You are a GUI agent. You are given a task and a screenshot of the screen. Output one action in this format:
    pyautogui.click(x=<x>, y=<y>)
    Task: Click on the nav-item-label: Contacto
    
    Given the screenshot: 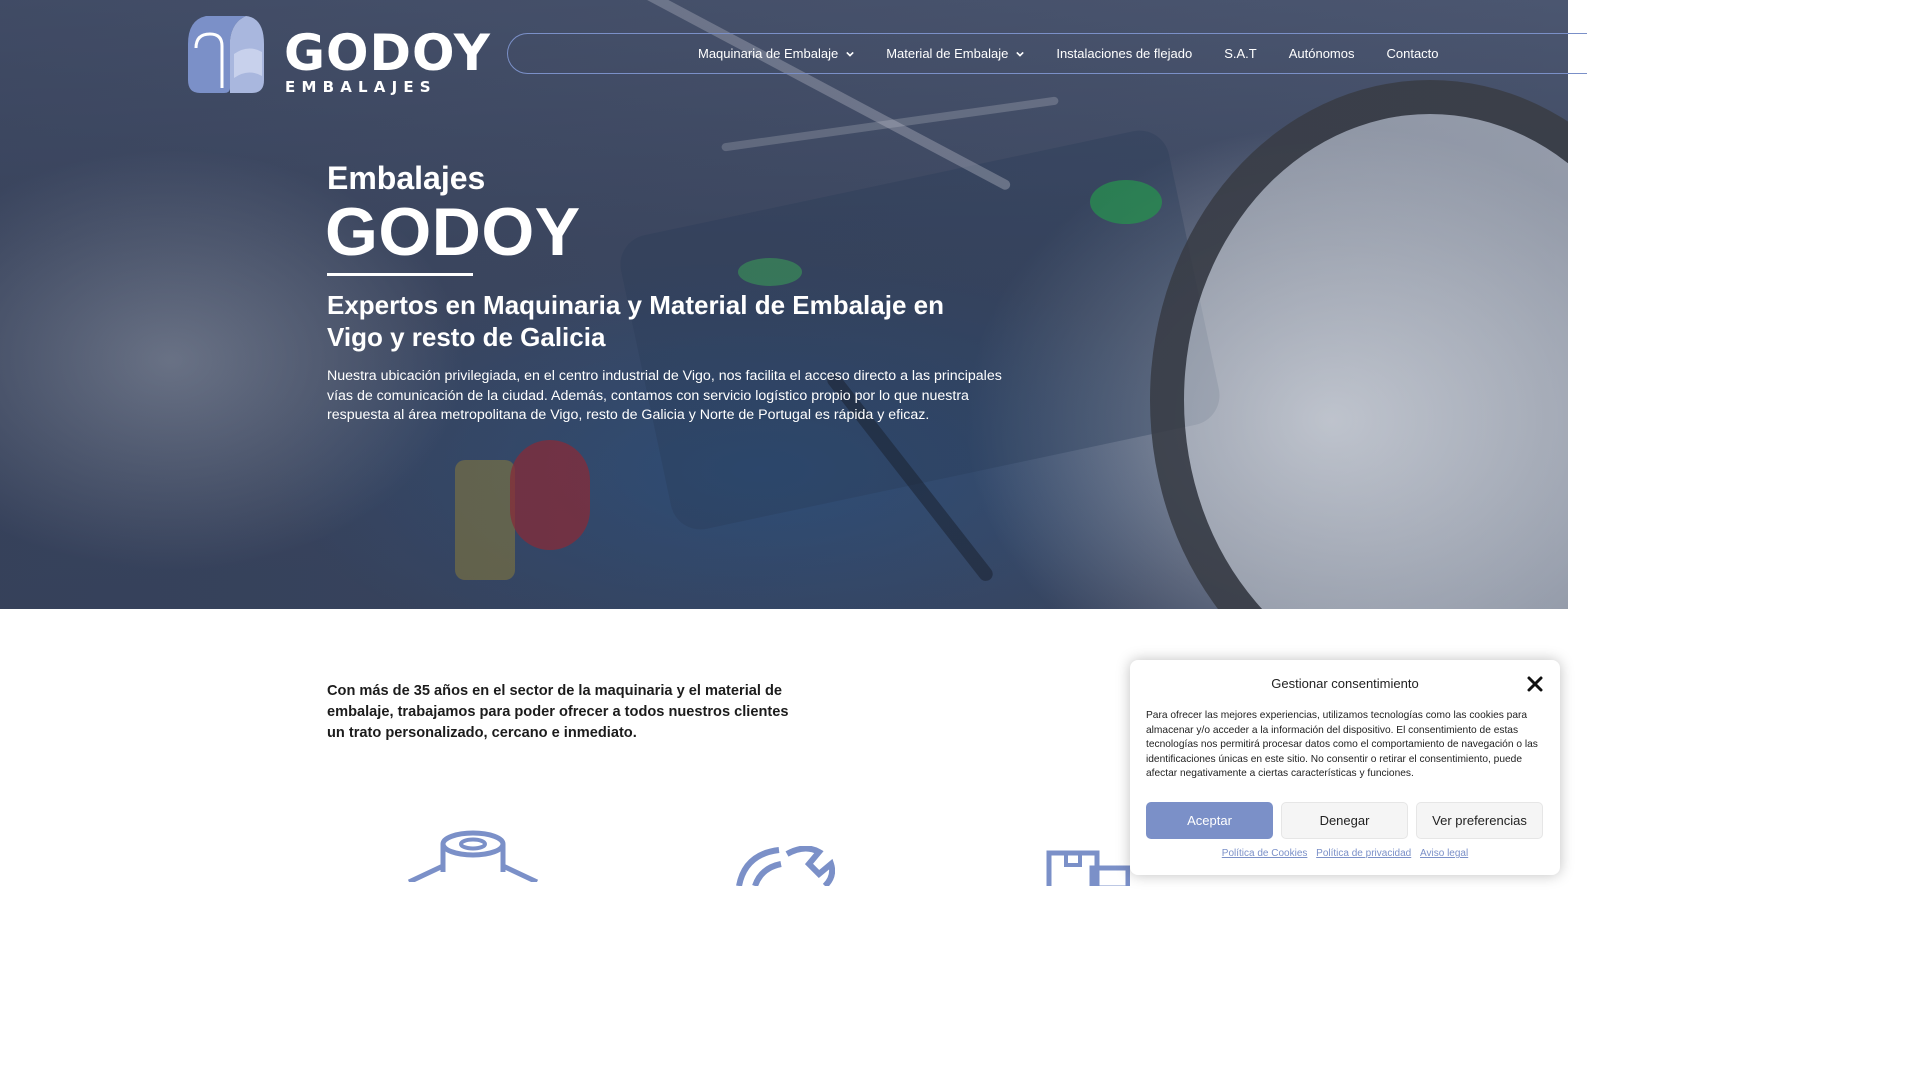 What is the action you would take?
    pyautogui.click(x=1412, y=53)
    